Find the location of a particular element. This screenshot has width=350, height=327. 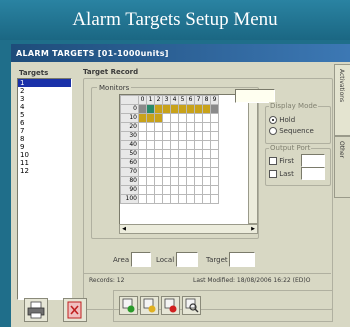

last-port-input is located at coordinates (313, 173).